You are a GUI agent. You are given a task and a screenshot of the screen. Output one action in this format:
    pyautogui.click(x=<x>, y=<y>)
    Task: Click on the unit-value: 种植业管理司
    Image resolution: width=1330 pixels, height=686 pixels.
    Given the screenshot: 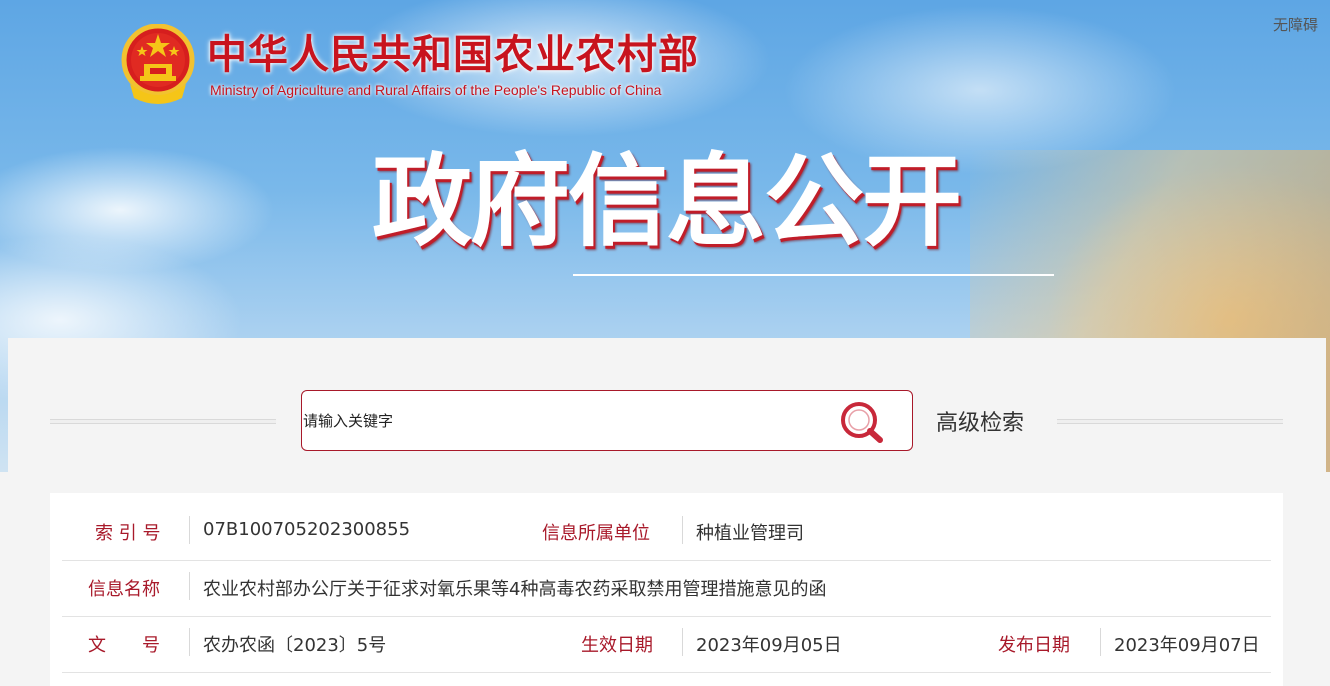 What is the action you would take?
    pyautogui.click(x=750, y=533)
    